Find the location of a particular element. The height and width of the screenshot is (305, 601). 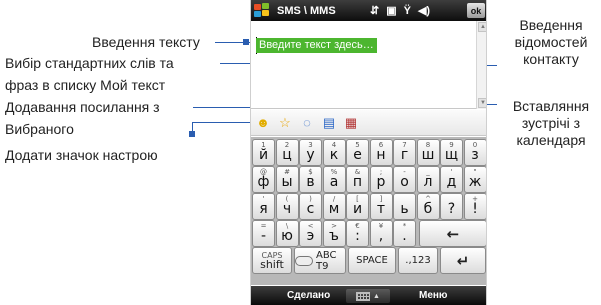

key: 7г is located at coordinates (404, 152).